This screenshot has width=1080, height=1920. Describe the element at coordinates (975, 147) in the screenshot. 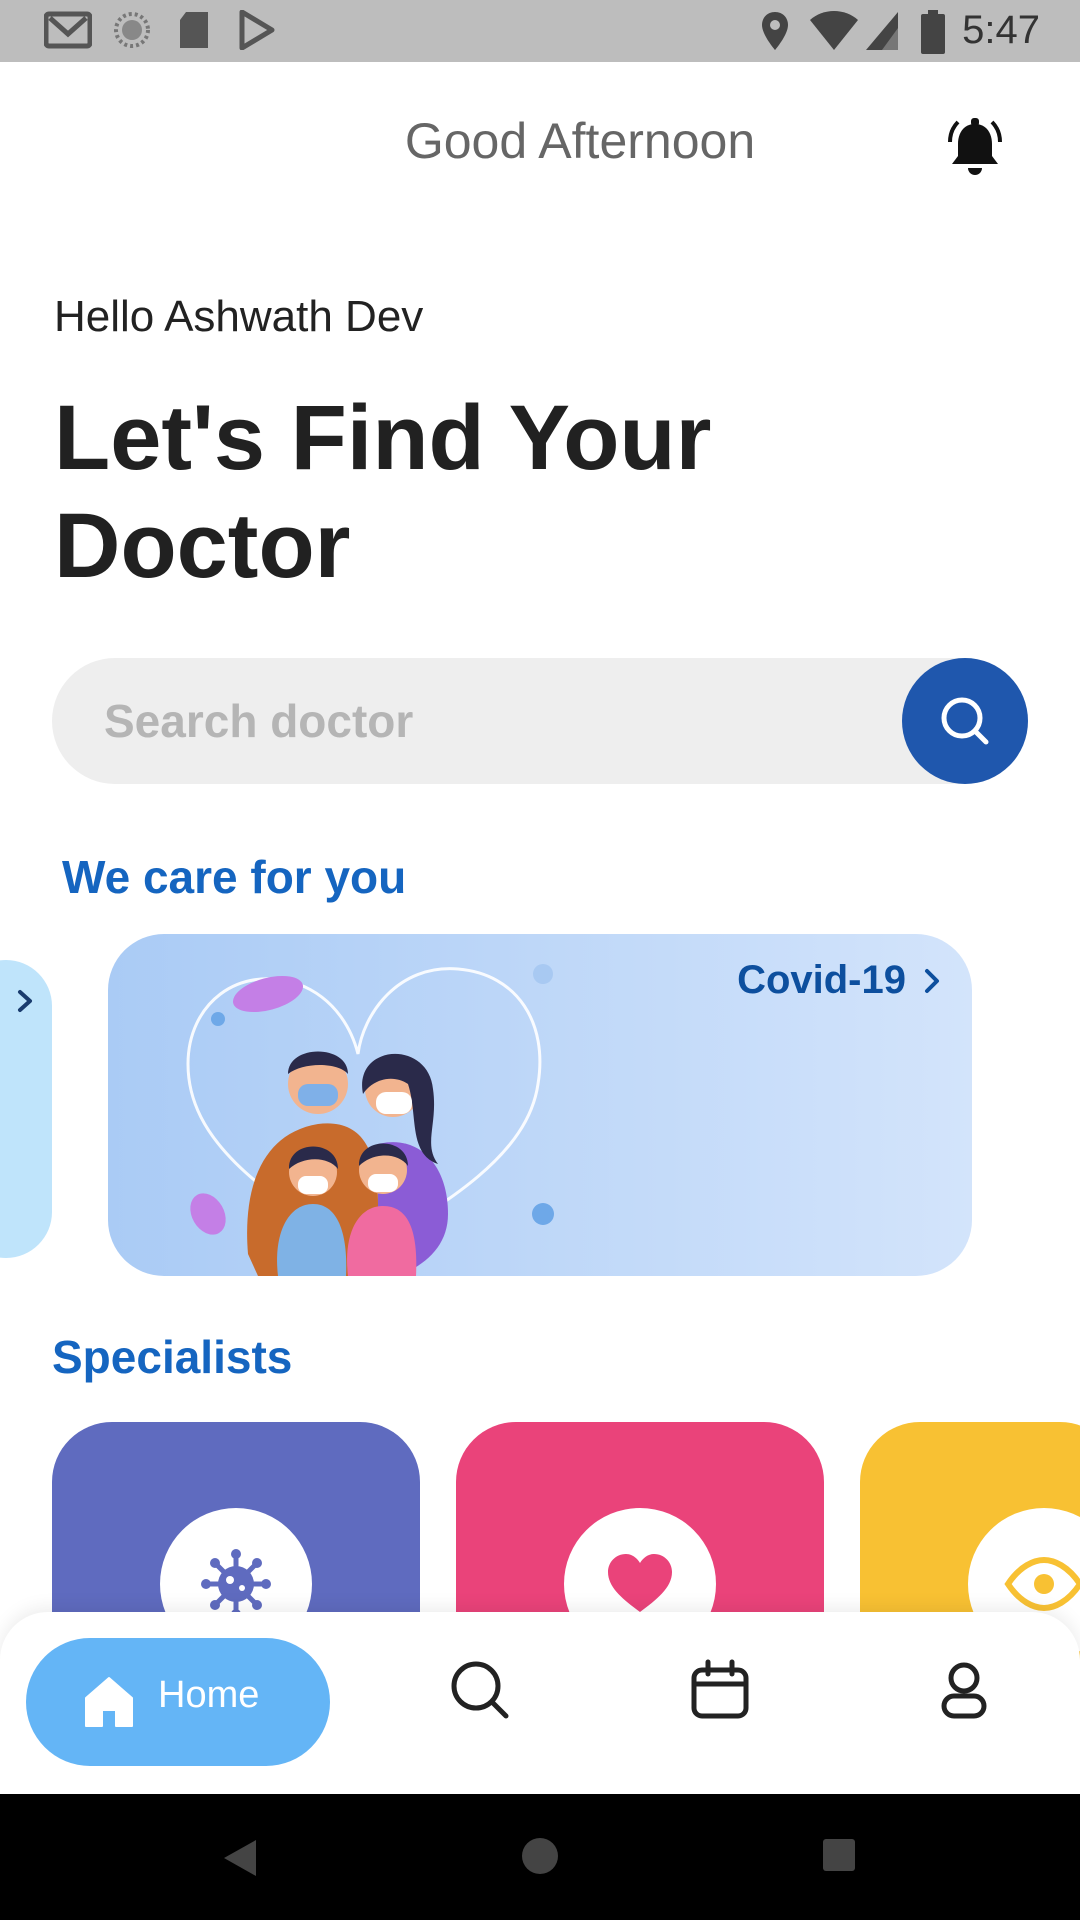

I see `notification-bell-icon` at that location.